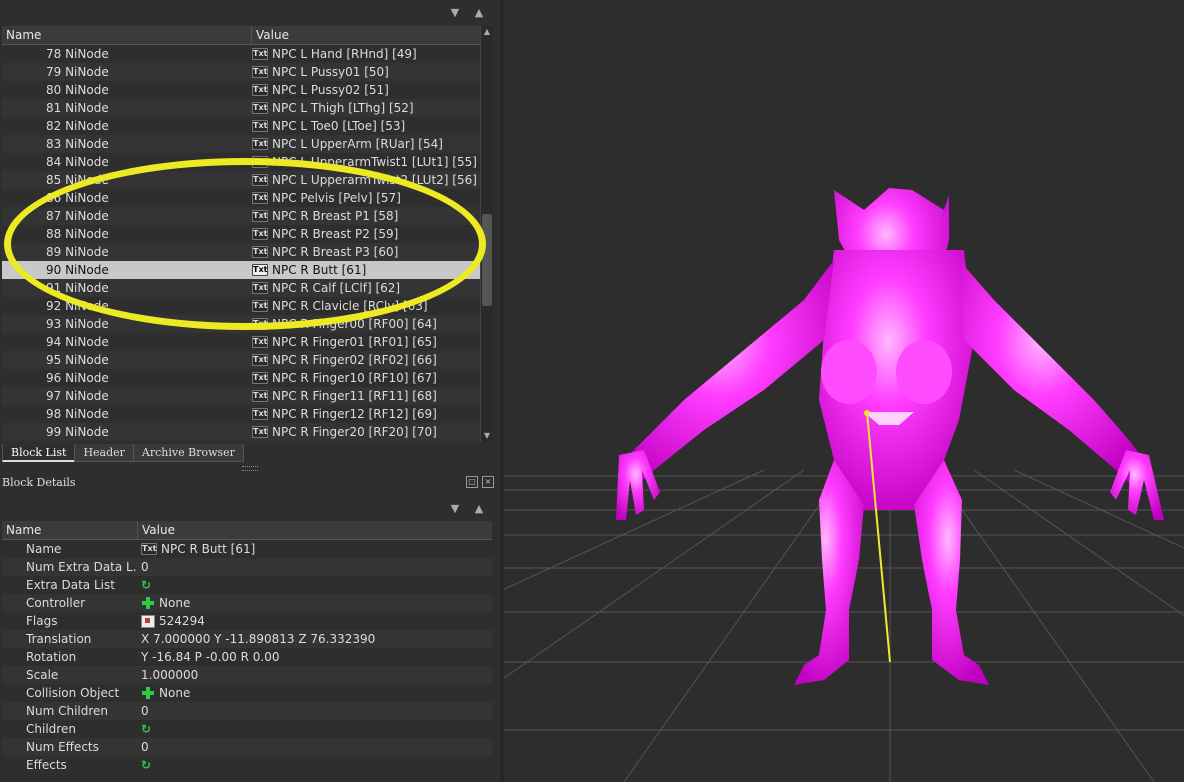  Describe the element at coordinates (241, 360) in the screenshot. I see `table-row: 95 NiNode Txt NPC R Finger02 [RF02] [66]` at that location.